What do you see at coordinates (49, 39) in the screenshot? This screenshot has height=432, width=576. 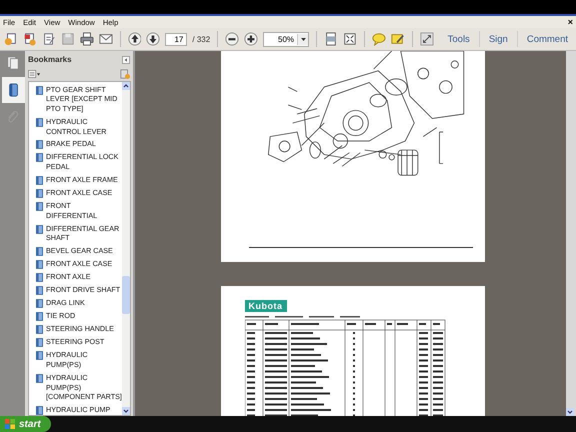 I see `edit-document-icon` at bounding box center [49, 39].